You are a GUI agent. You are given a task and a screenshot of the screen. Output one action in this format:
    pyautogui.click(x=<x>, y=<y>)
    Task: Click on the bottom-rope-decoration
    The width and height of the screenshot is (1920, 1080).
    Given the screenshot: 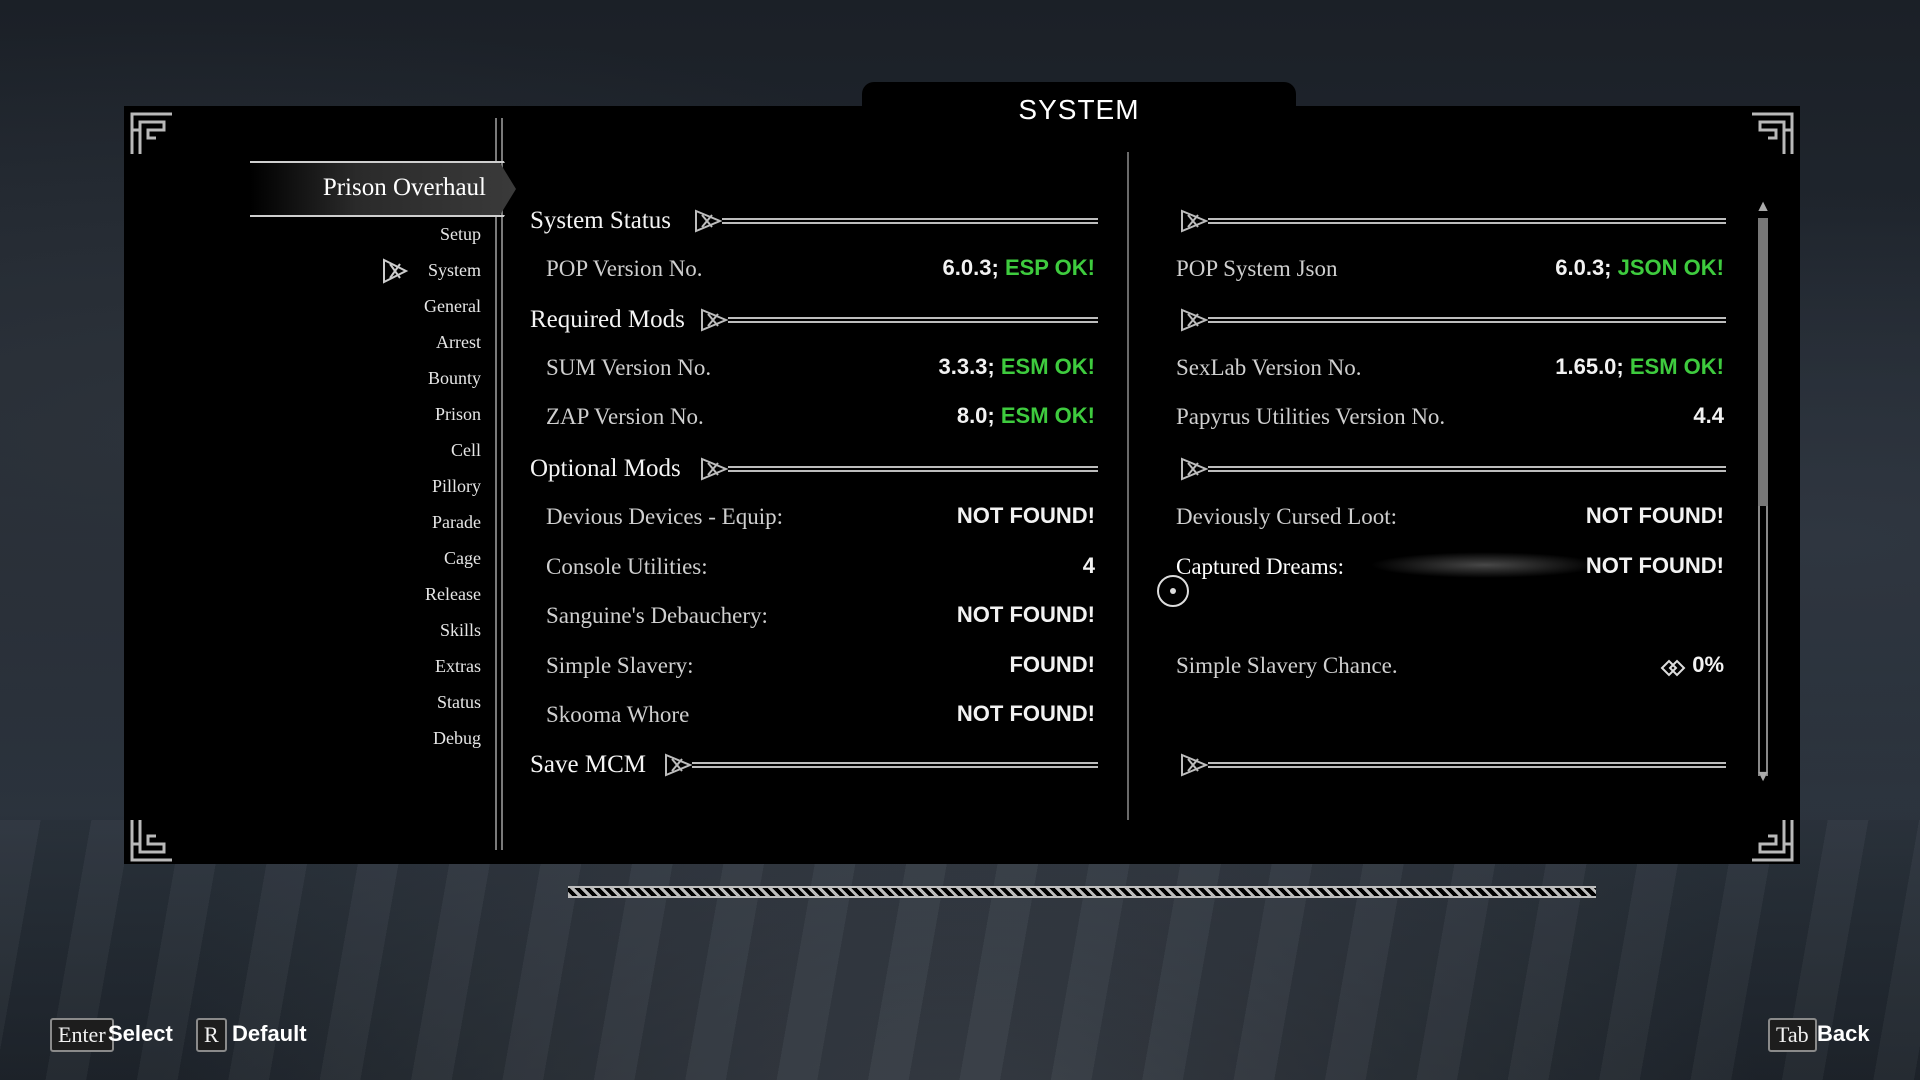 What is the action you would take?
    pyautogui.click(x=1082, y=892)
    